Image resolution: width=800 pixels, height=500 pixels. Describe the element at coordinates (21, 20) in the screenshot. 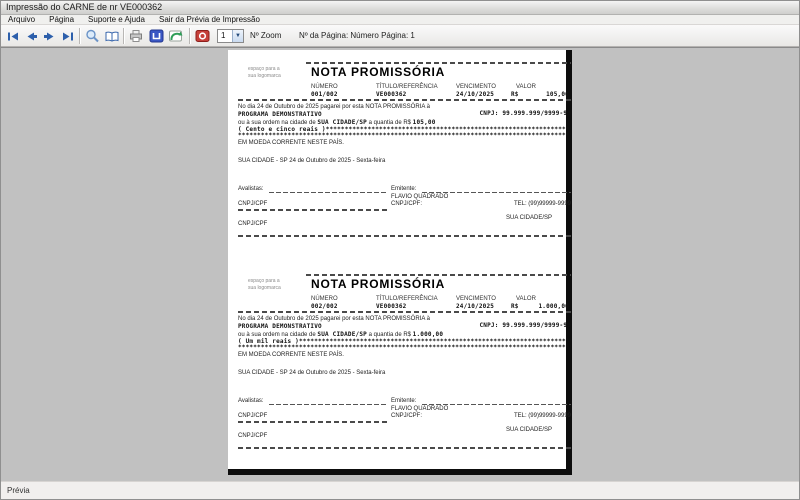

I see `menu-arquivo: Arquivo` at that location.